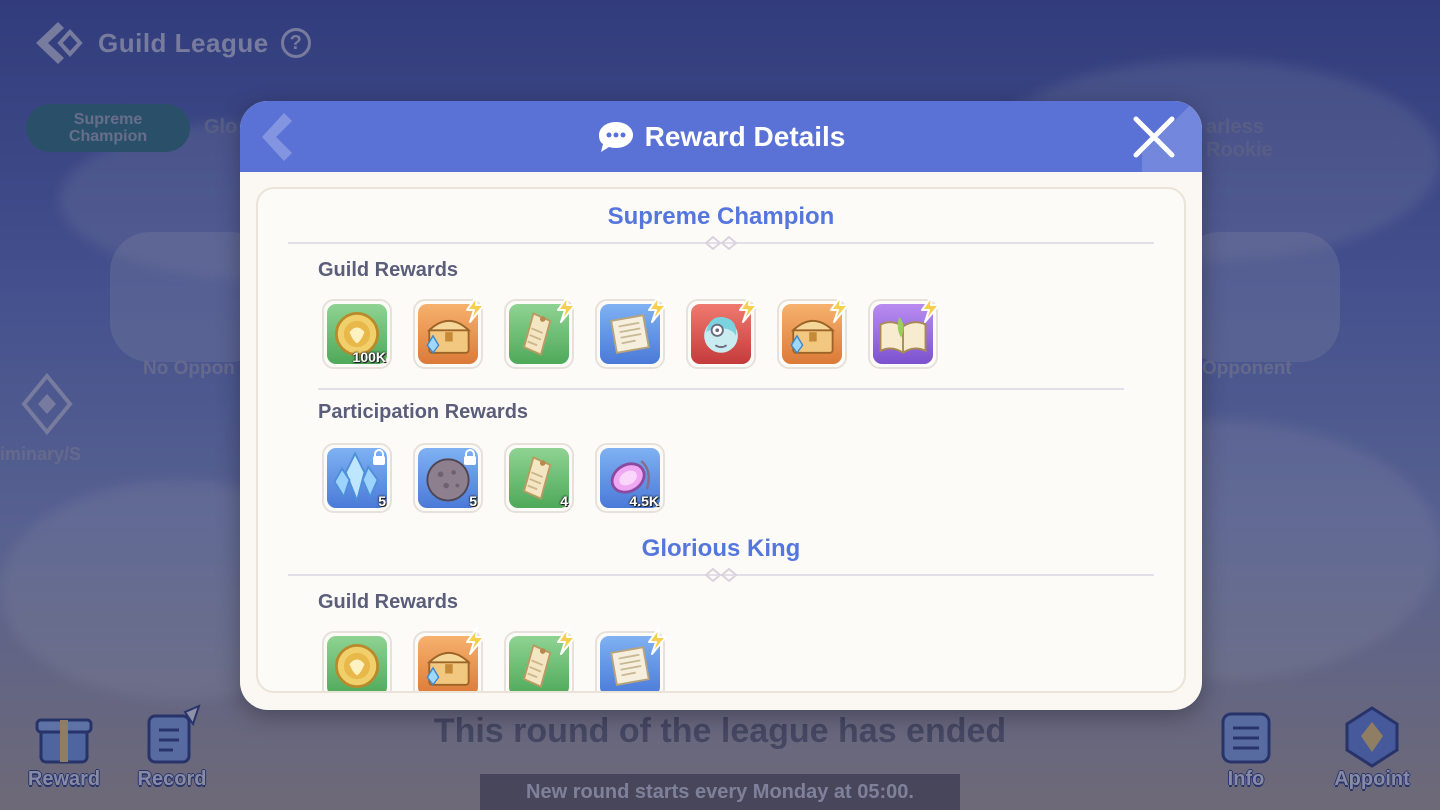 This screenshot has height=810, width=1440. I want to click on participation-reward-item-scroll-tag: 4, so click(539, 478).